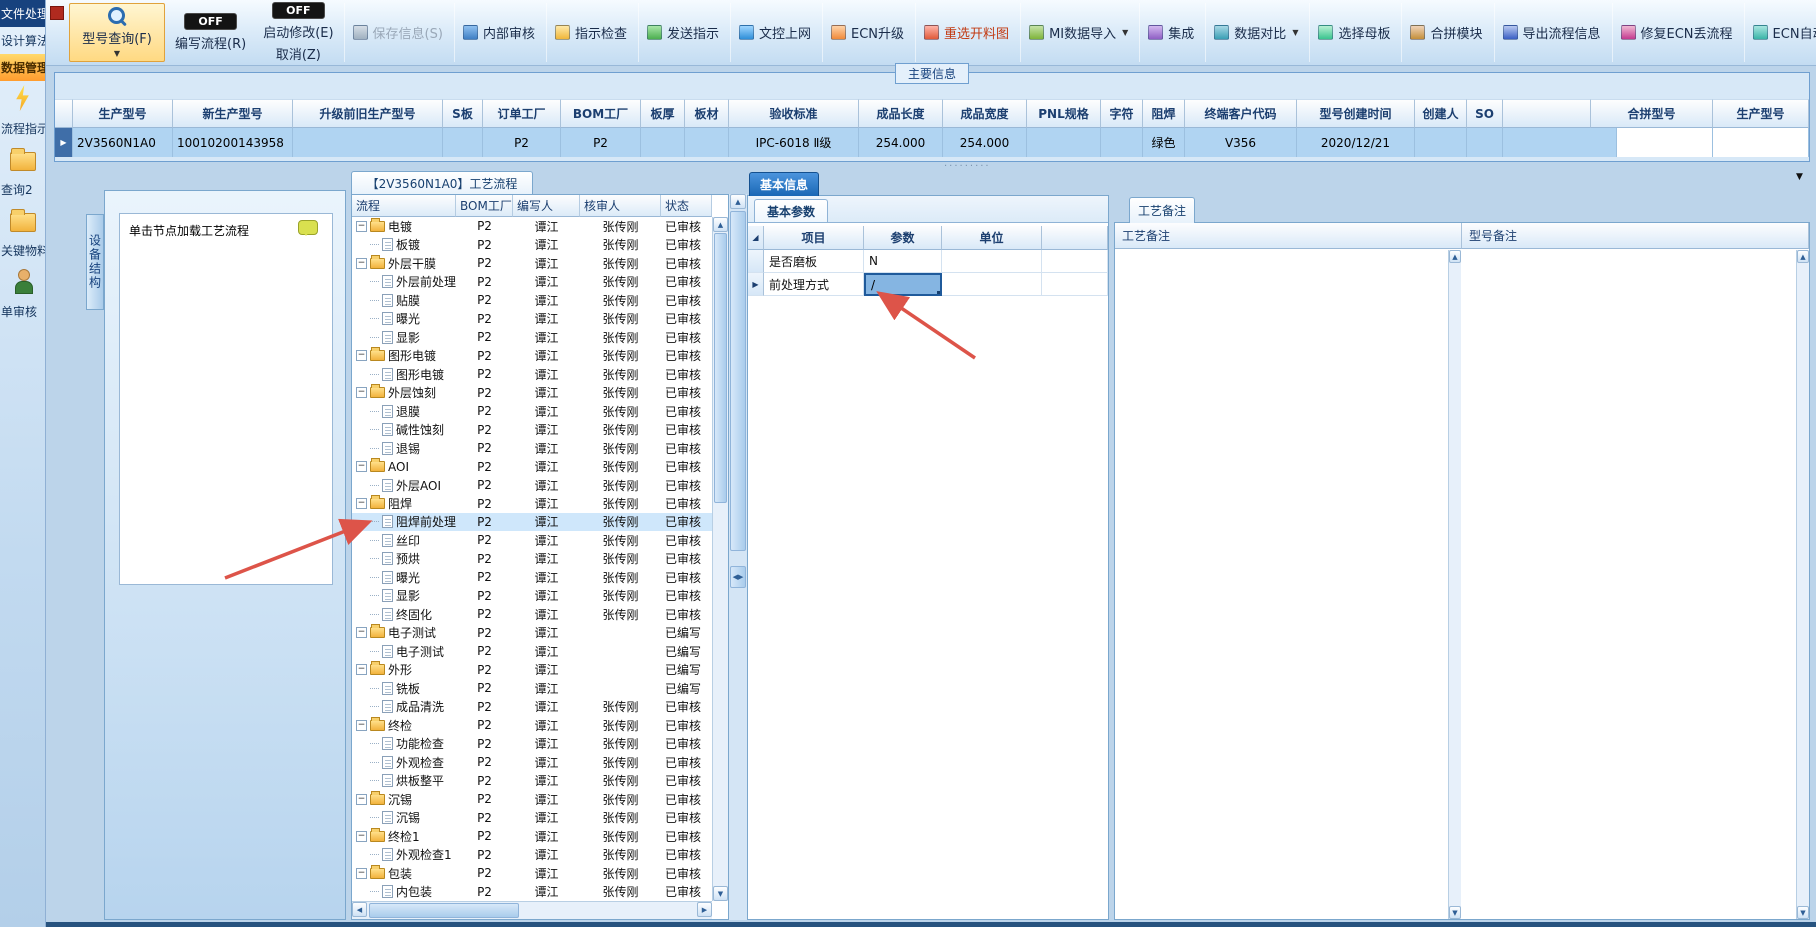 The image size is (1816, 927). What do you see at coordinates (686, 206) in the screenshot?
I see `tree-column-header: 状态` at bounding box center [686, 206].